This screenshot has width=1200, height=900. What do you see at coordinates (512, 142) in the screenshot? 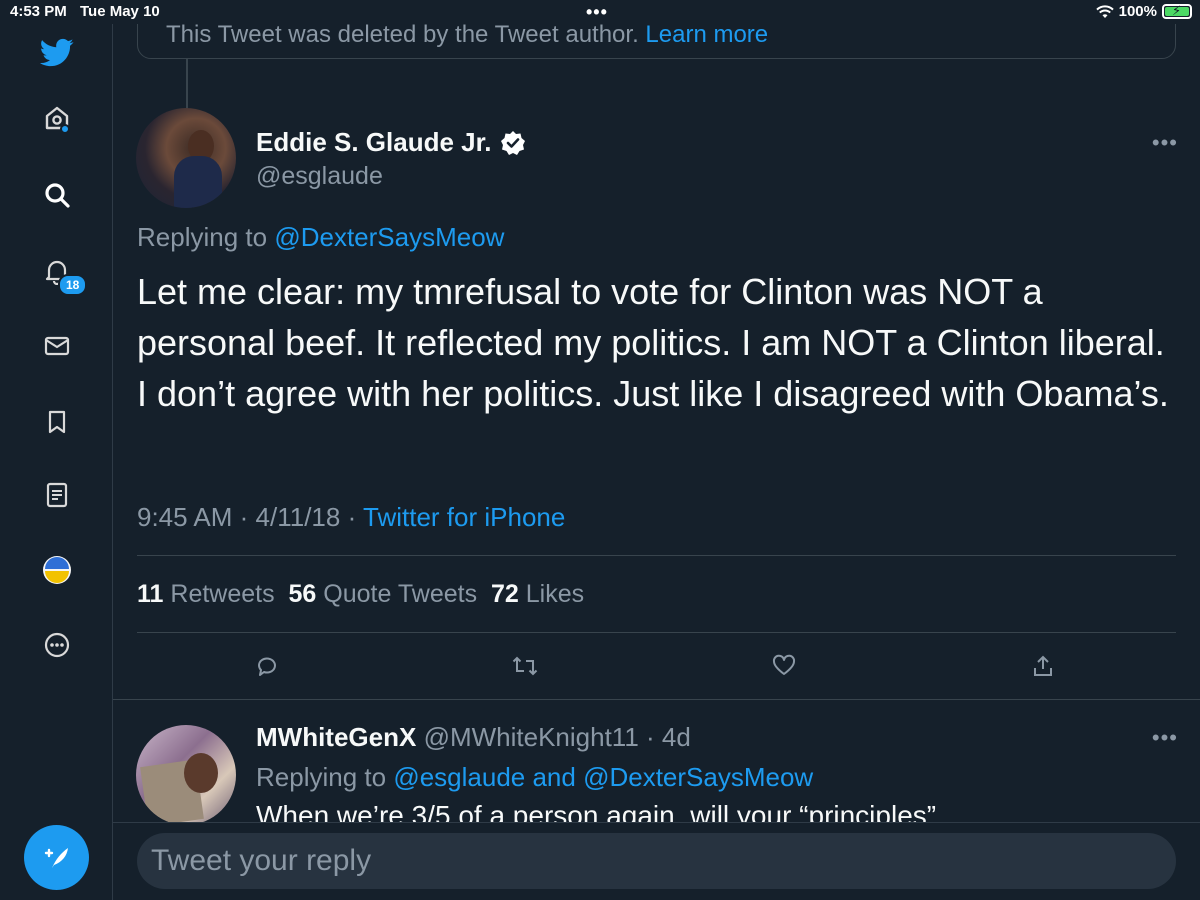
I see `verified-badge-icon` at bounding box center [512, 142].